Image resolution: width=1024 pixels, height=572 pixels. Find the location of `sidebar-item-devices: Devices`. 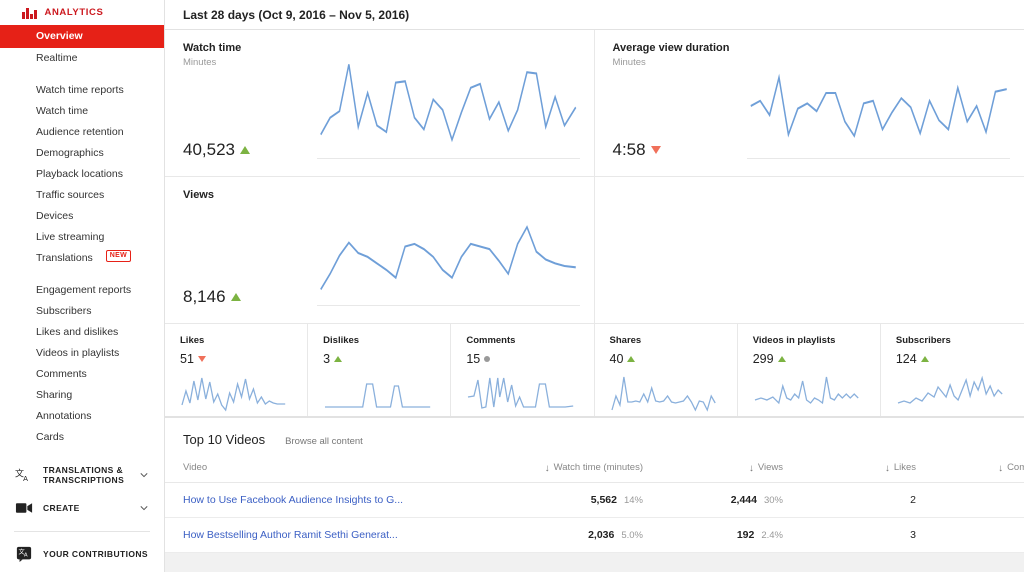

sidebar-item-devices: Devices is located at coordinates (82, 216).